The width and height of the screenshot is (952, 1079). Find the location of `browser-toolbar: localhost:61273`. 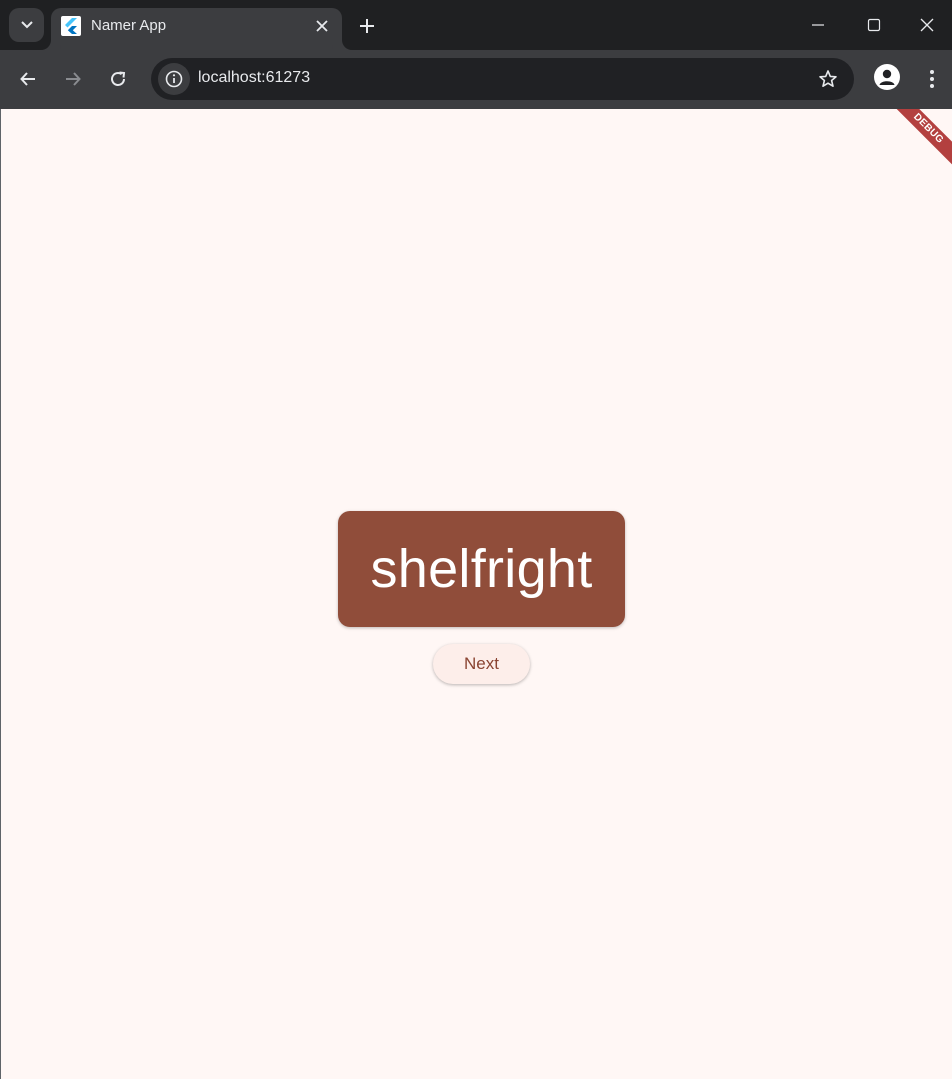

browser-toolbar: localhost:61273 is located at coordinates (476, 79).